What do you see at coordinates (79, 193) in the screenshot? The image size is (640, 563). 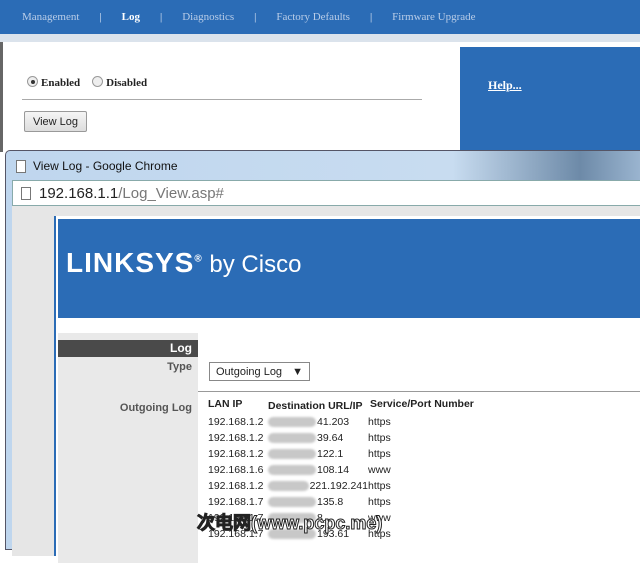 I see `url-host: 192.168.1.1` at bounding box center [79, 193].